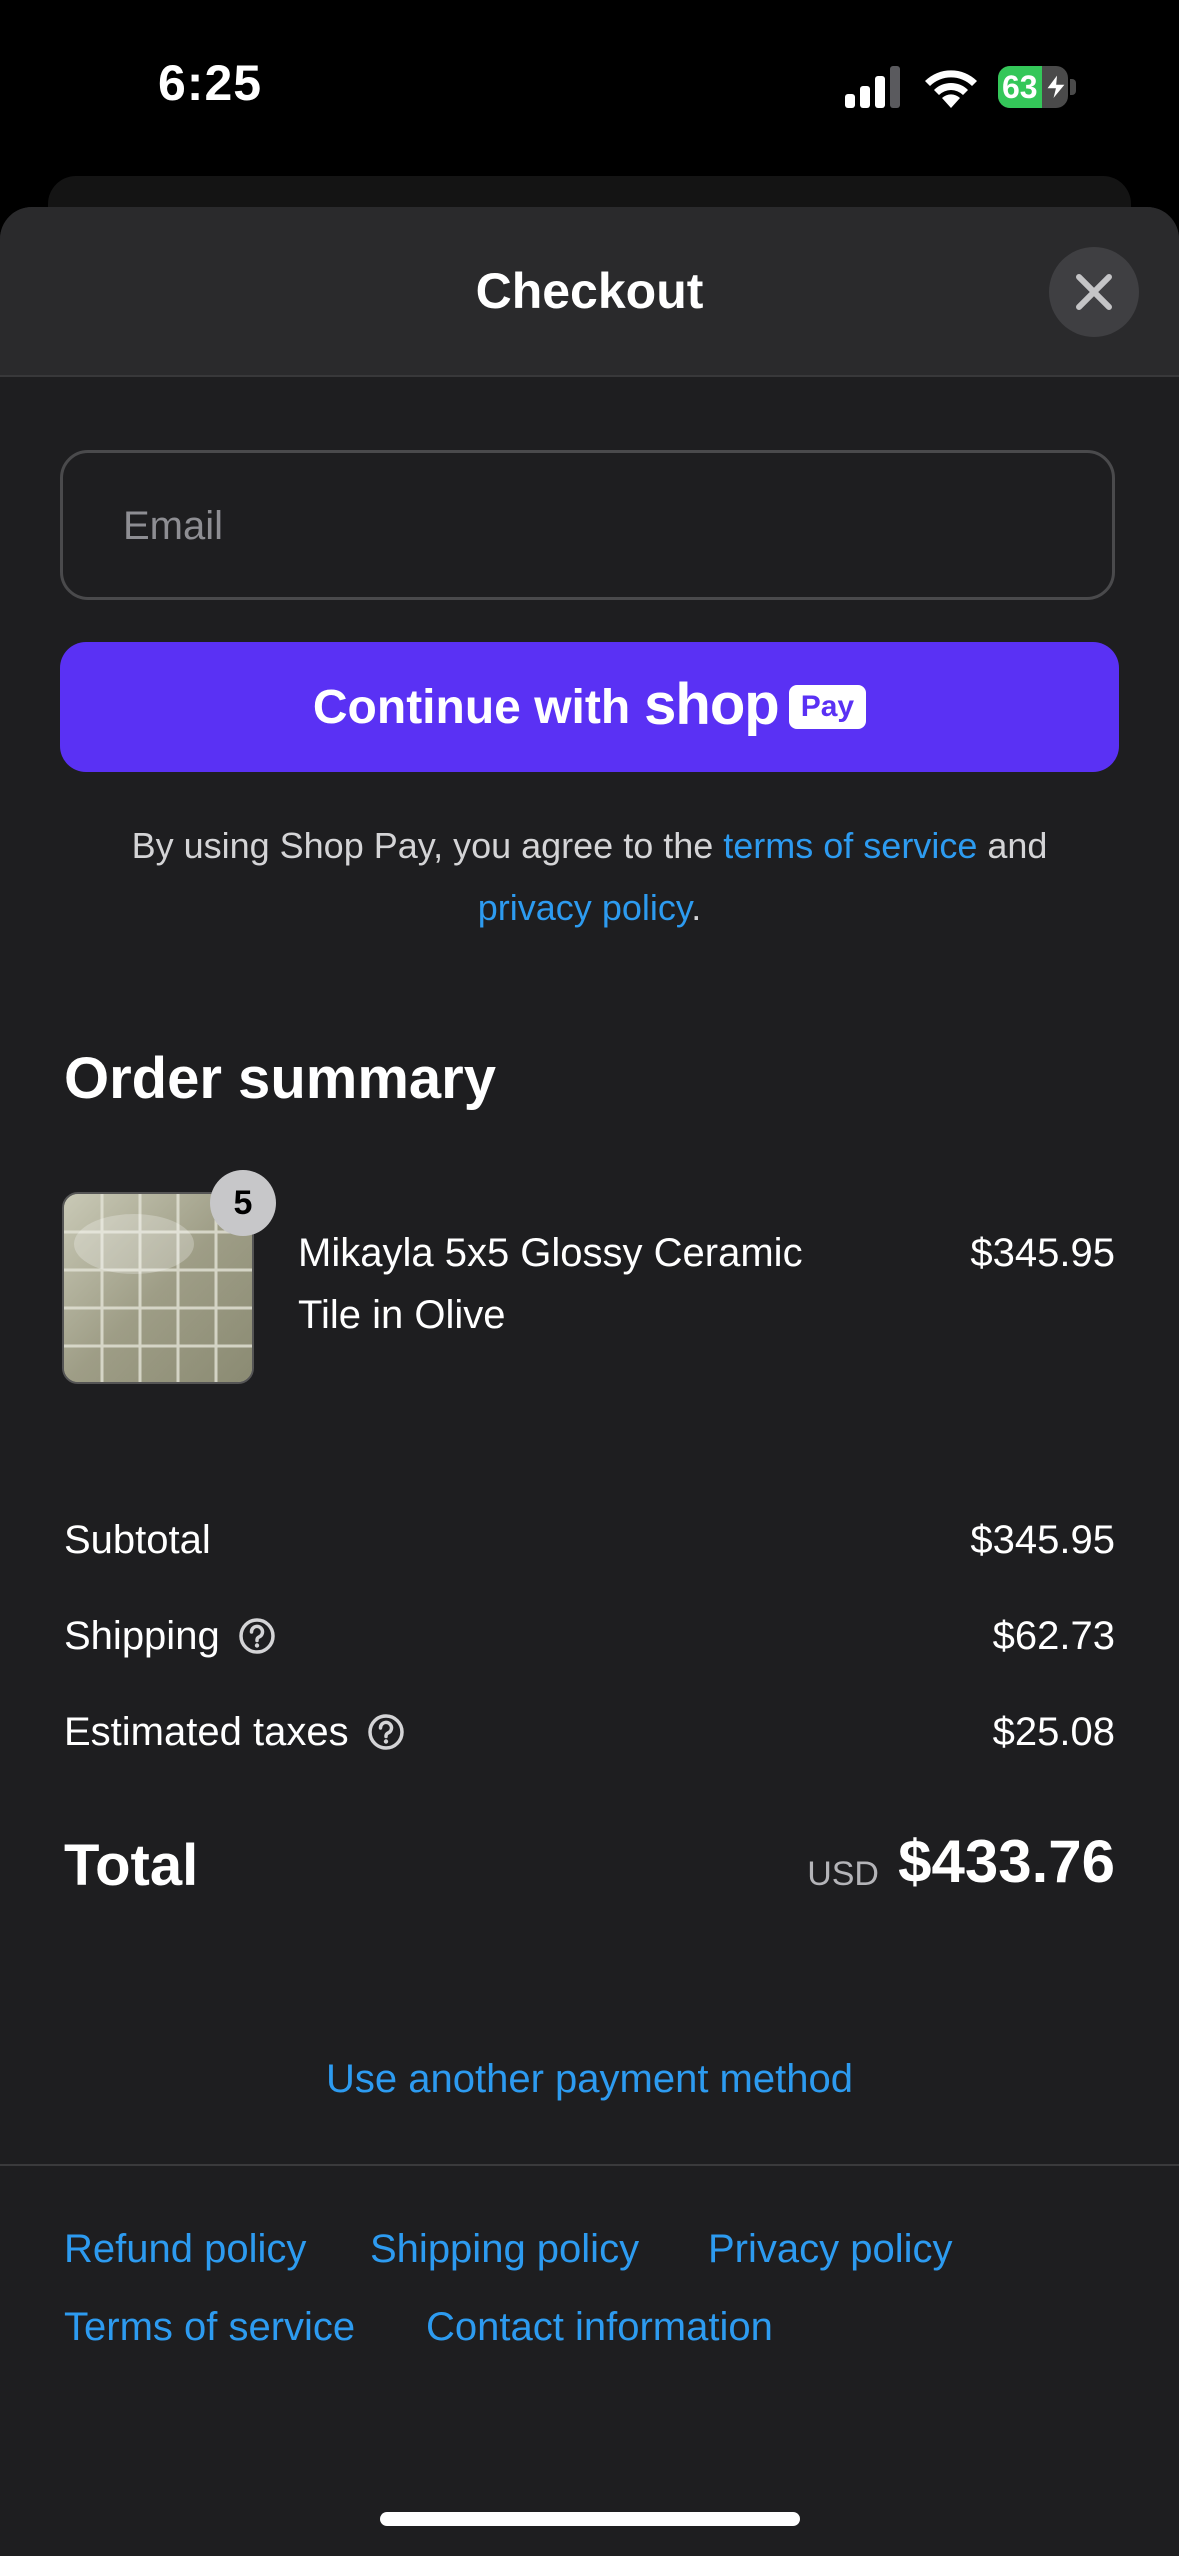 This screenshot has height=2556, width=1179. What do you see at coordinates (589, 87) in the screenshot?
I see `status-bar: 6:25 63` at bounding box center [589, 87].